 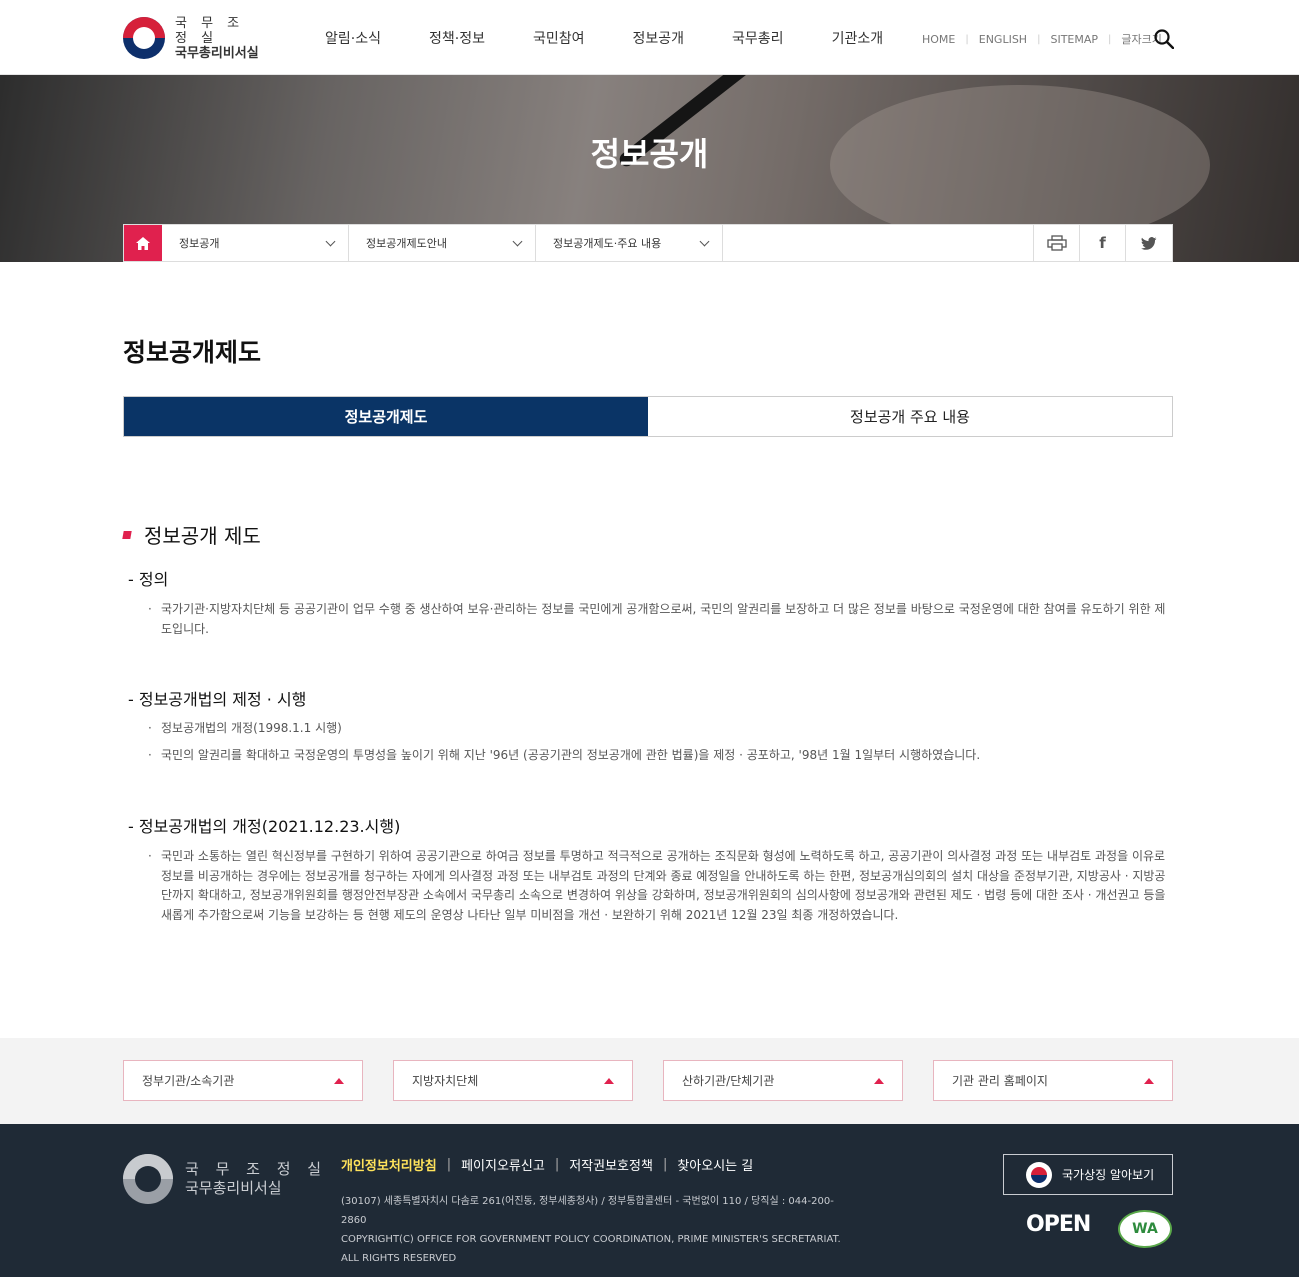 What do you see at coordinates (217, 699) in the screenshot?
I see `subsection-title: - 정보공개법의 제정 · 시행` at bounding box center [217, 699].